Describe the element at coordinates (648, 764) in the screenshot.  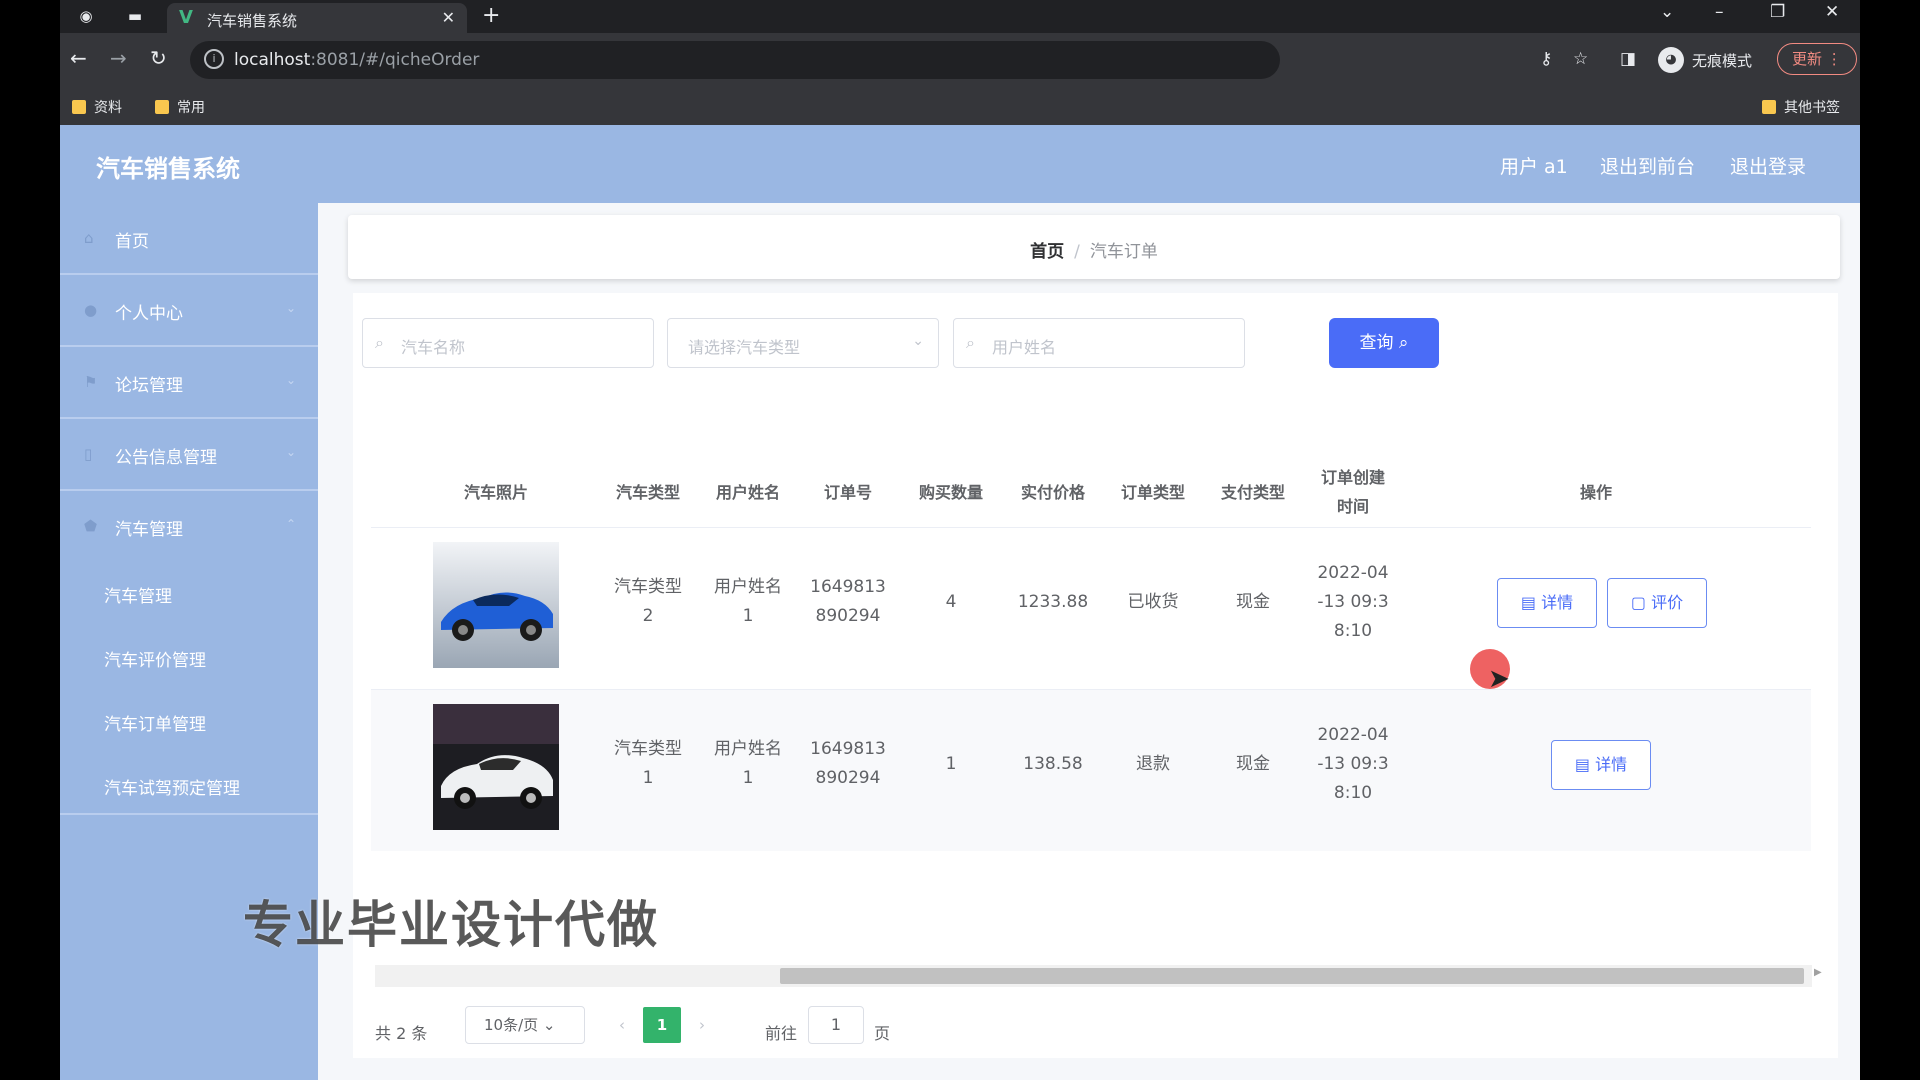
I see `cell-car-type: 汽车类型 1` at that location.